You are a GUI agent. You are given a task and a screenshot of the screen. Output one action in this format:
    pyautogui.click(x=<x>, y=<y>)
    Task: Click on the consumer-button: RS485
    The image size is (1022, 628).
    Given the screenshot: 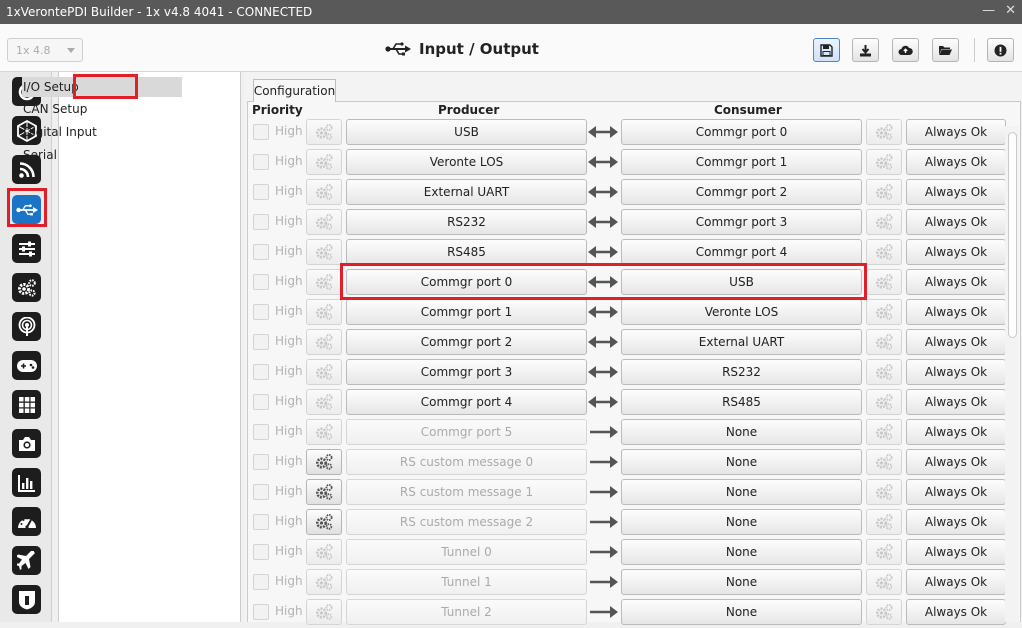 What is the action you would take?
    pyautogui.click(x=741, y=402)
    